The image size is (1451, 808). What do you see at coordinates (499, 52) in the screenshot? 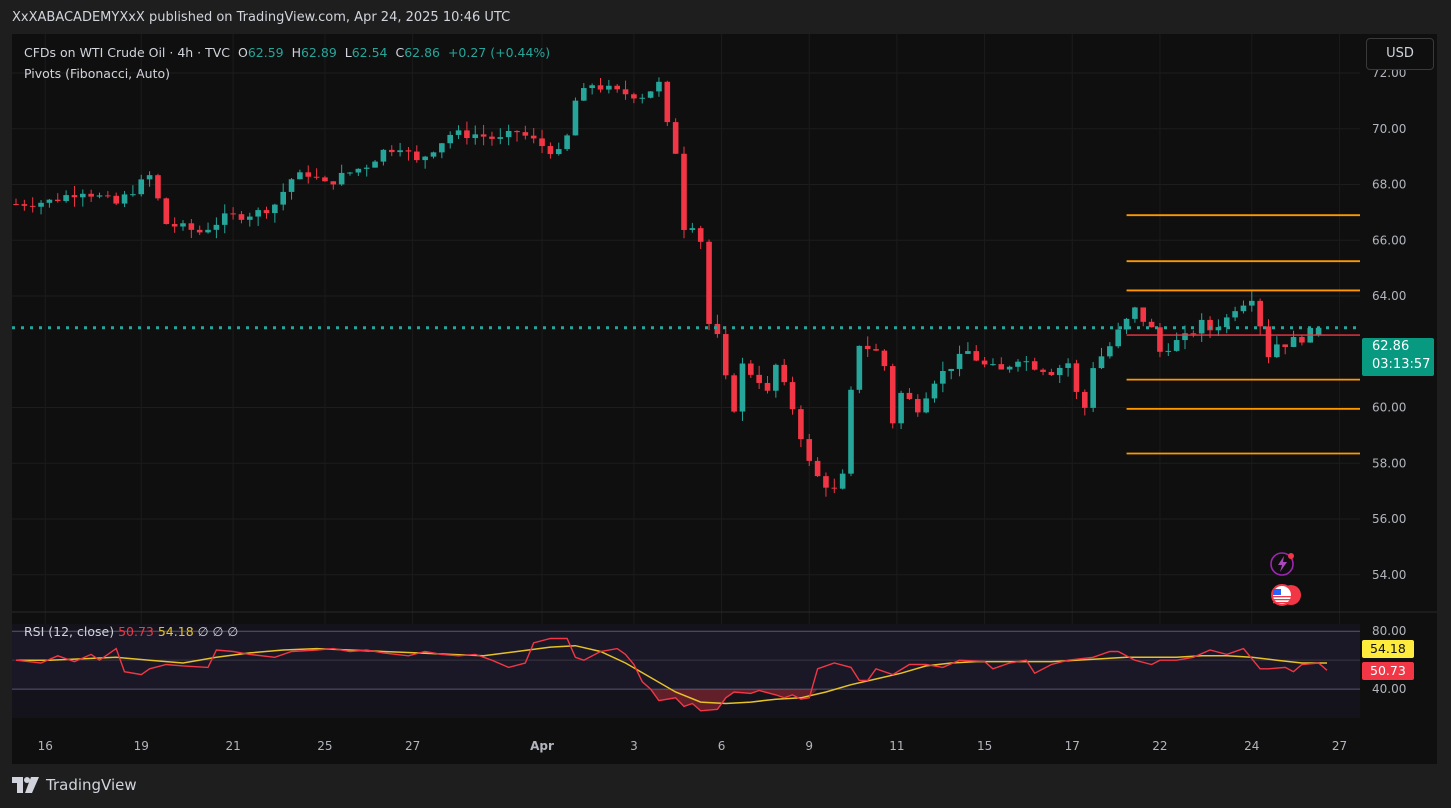
I see `change-value: +0.27 (+0.44%)` at bounding box center [499, 52].